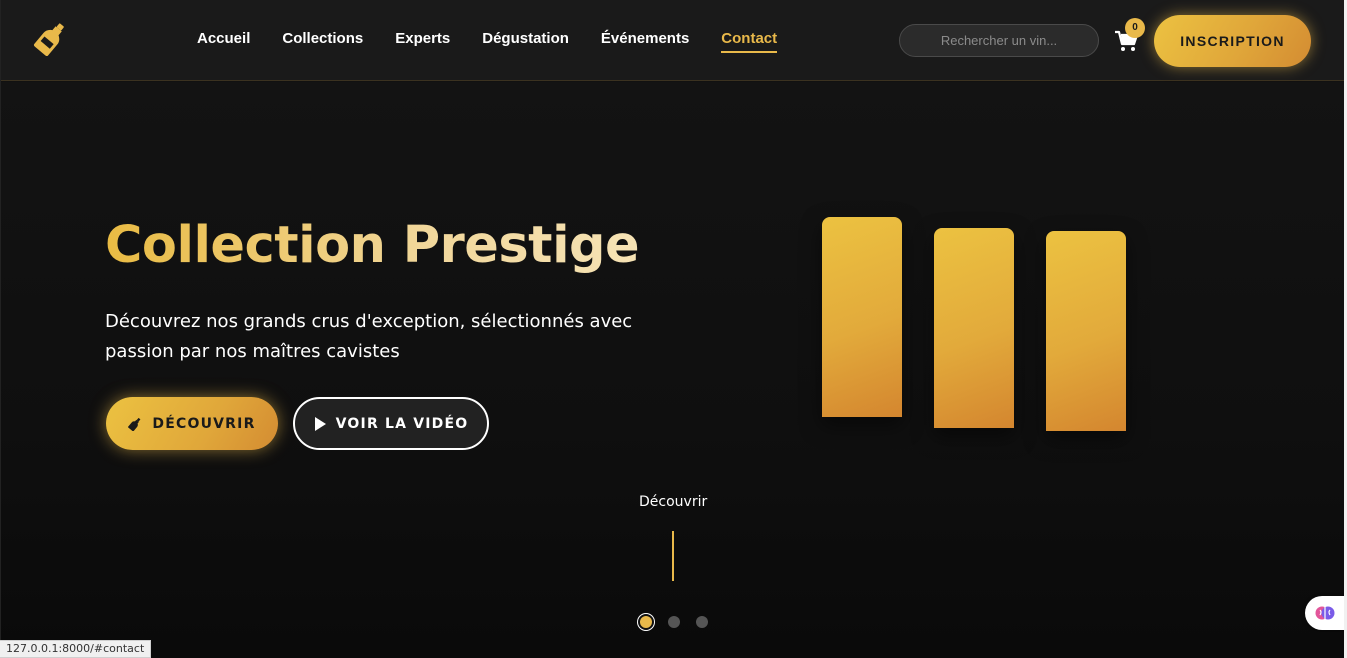 This screenshot has width=1347, height=658. I want to click on cart-count-badge: 0, so click(1135, 28).